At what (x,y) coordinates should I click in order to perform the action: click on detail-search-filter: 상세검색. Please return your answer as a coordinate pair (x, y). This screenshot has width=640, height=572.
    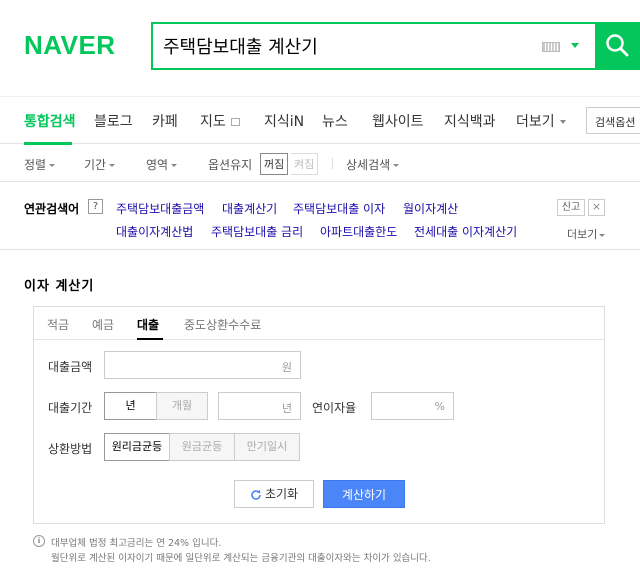
    Looking at the image, I should click on (373, 164).